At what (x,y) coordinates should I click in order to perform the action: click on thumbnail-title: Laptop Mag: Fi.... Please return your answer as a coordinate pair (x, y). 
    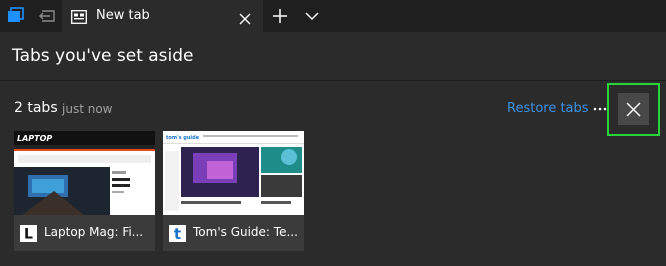
    Looking at the image, I should click on (94, 232).